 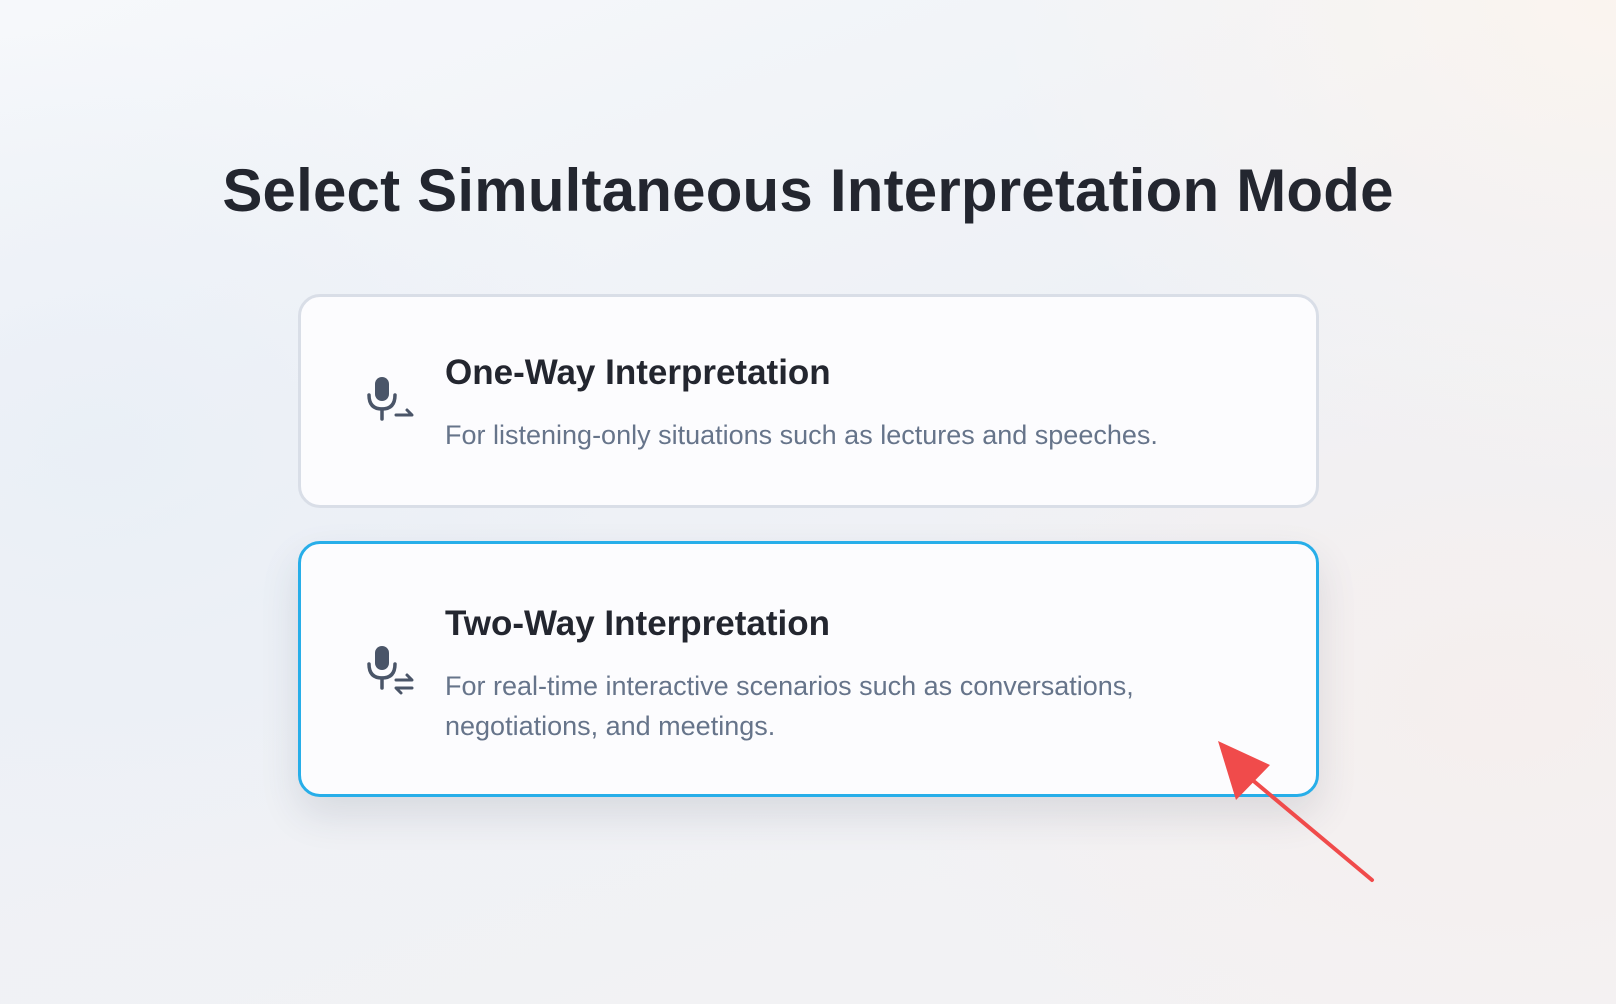 What do you see at coordinates (390, 399) in the screenshot?
I see `microphone-one-way-icon` at bounding box center [390, 399].